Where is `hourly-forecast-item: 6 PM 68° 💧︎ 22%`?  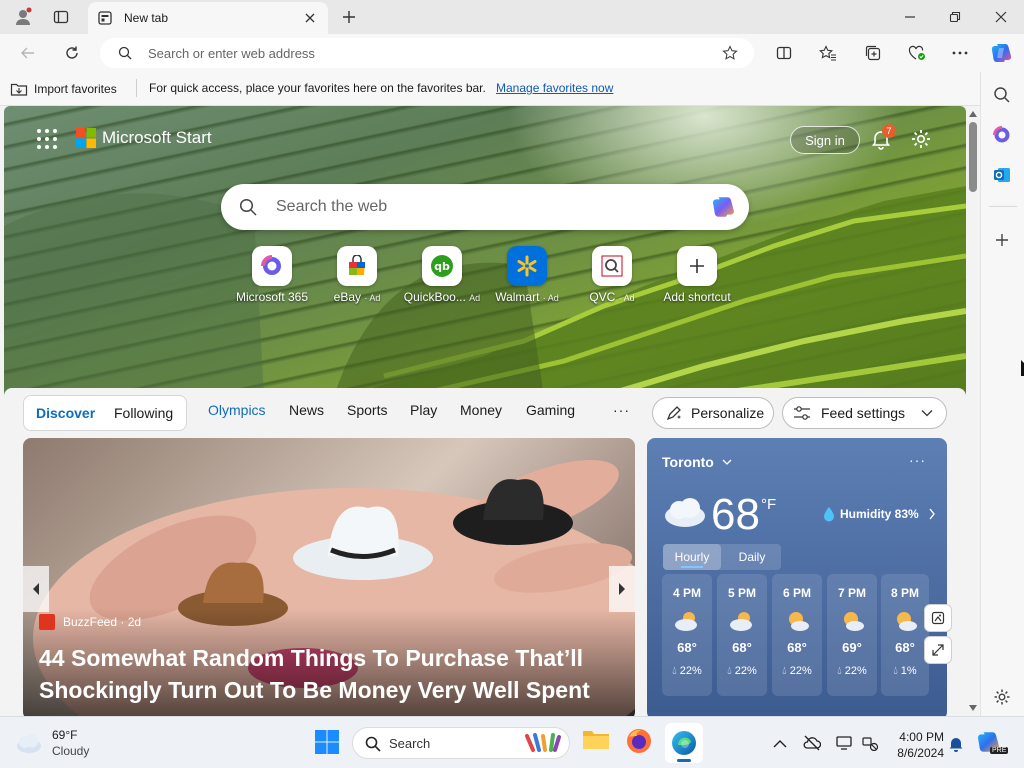 hourly-forecast-item: 6 PM 68° 💧︎ 22% is located at coordinates (797, 635).